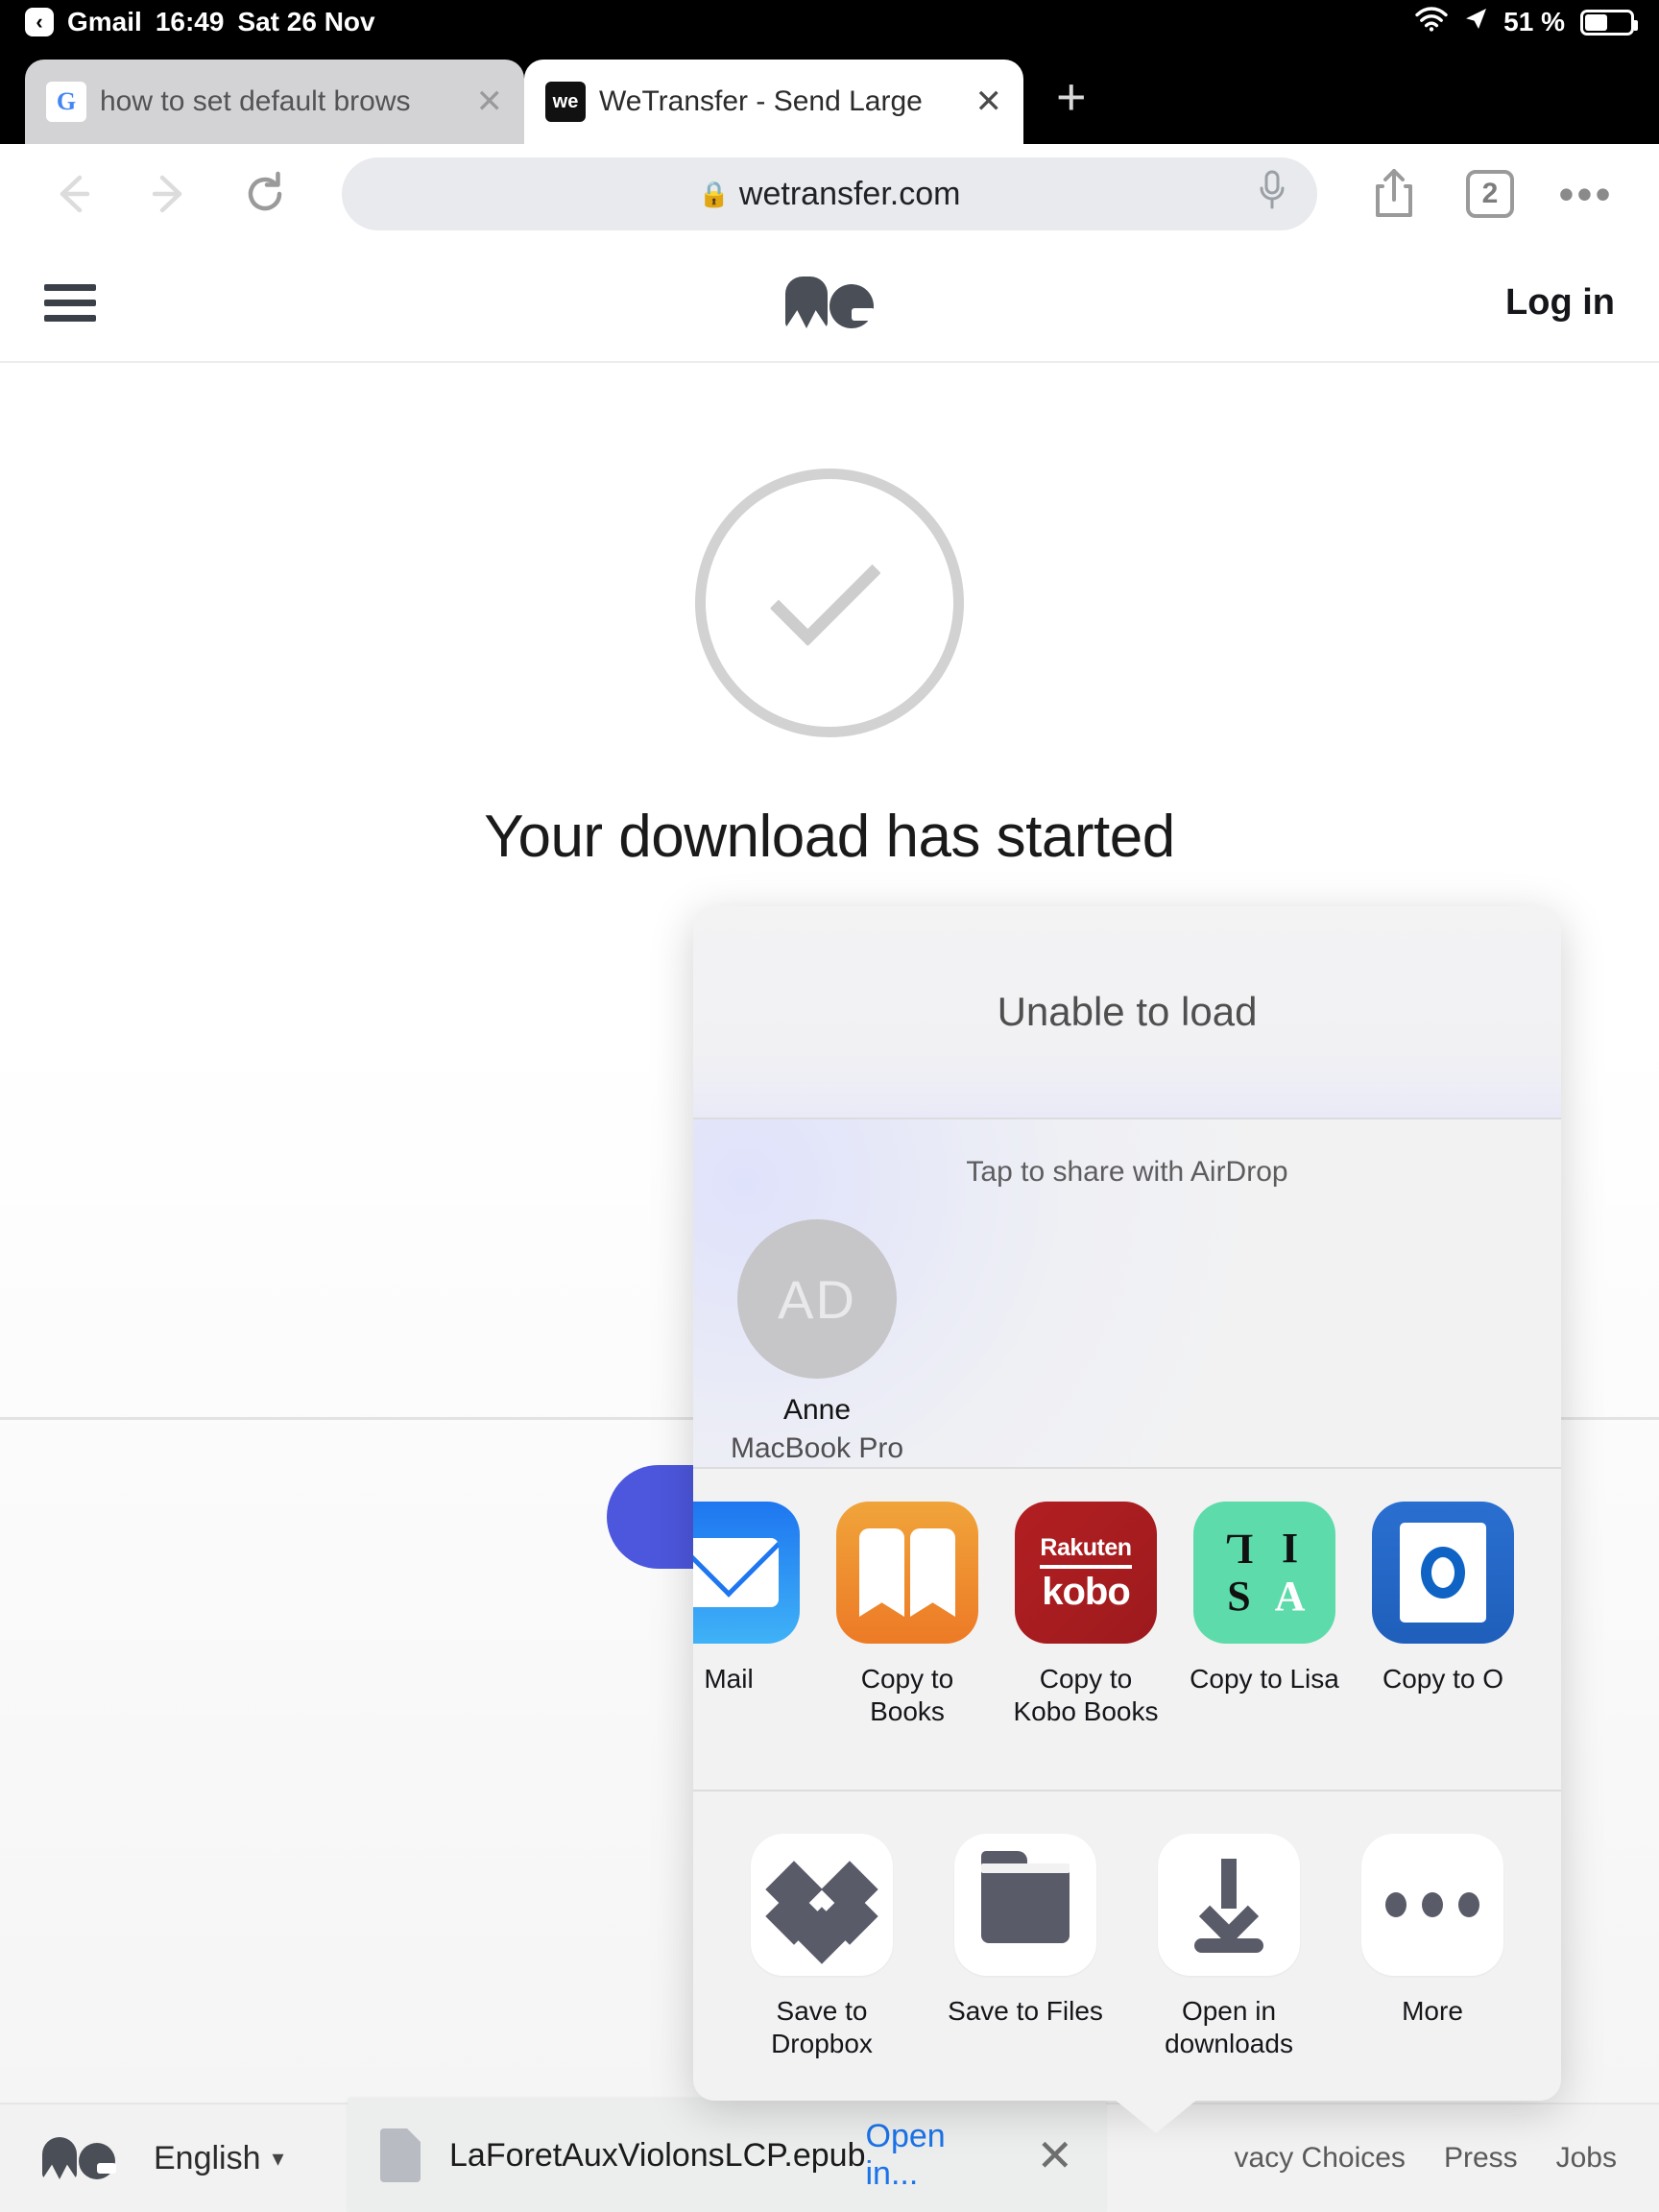 Image resolution: width=1659 pixels, height=2212 pixels. I want to click on footer-link-privacy-choices: vacy Choices, so click(1320, 2158).